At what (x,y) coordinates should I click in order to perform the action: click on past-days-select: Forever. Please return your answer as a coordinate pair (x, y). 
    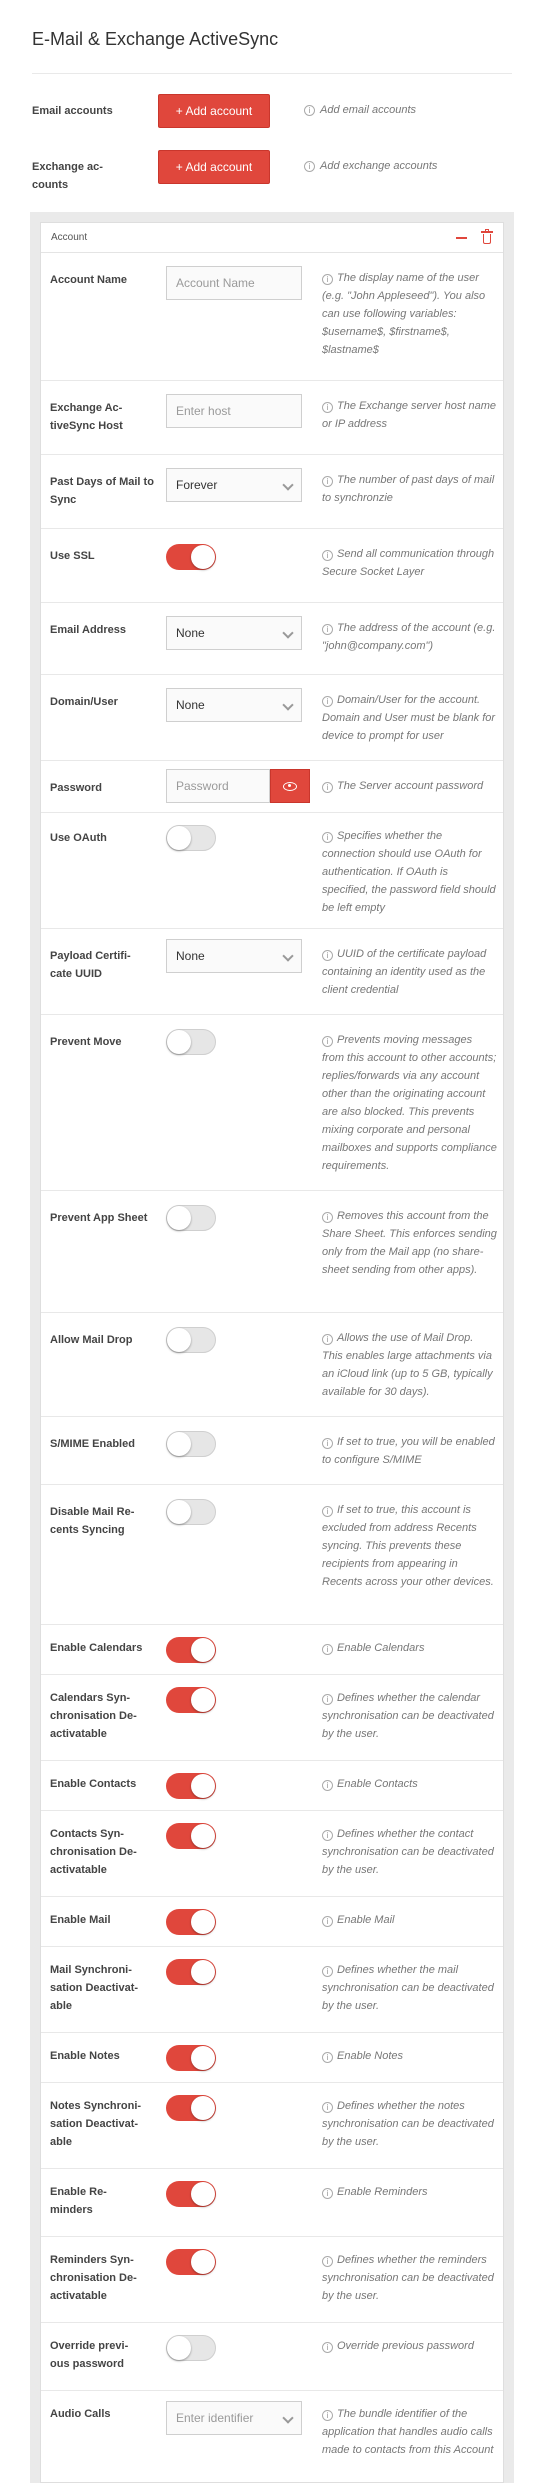
    Looking at the image, I should click on (234, 485).